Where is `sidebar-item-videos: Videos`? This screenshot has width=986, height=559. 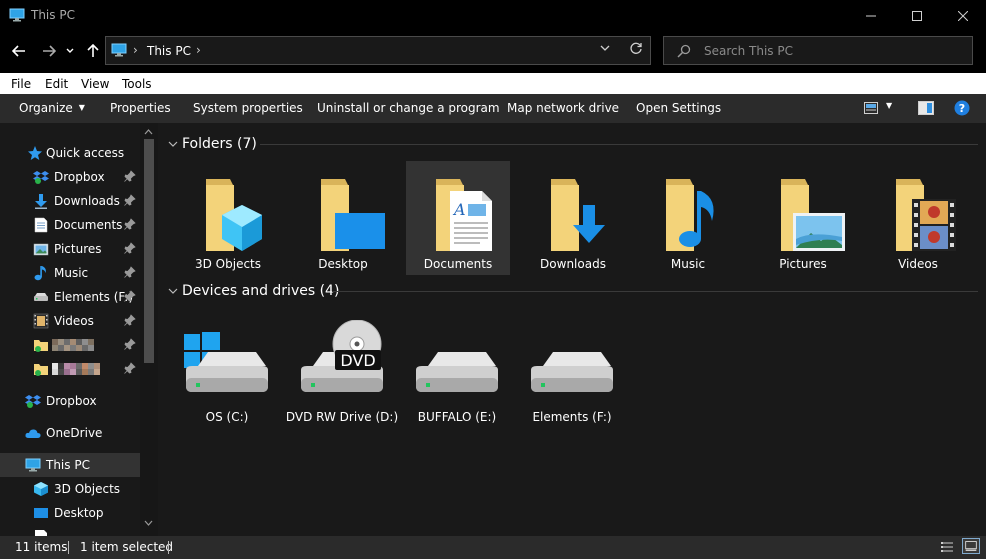
sidebar-item-videos: Videos is located at coordinates (70, 321).